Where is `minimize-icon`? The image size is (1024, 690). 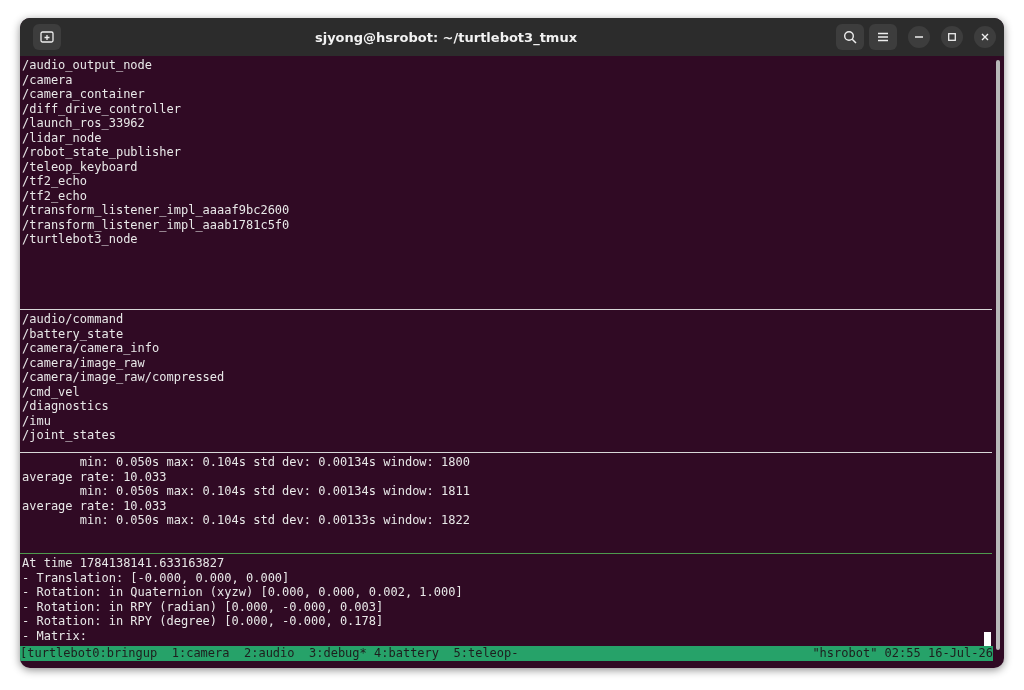 minimize-icon is located at coordinates (919, 37).